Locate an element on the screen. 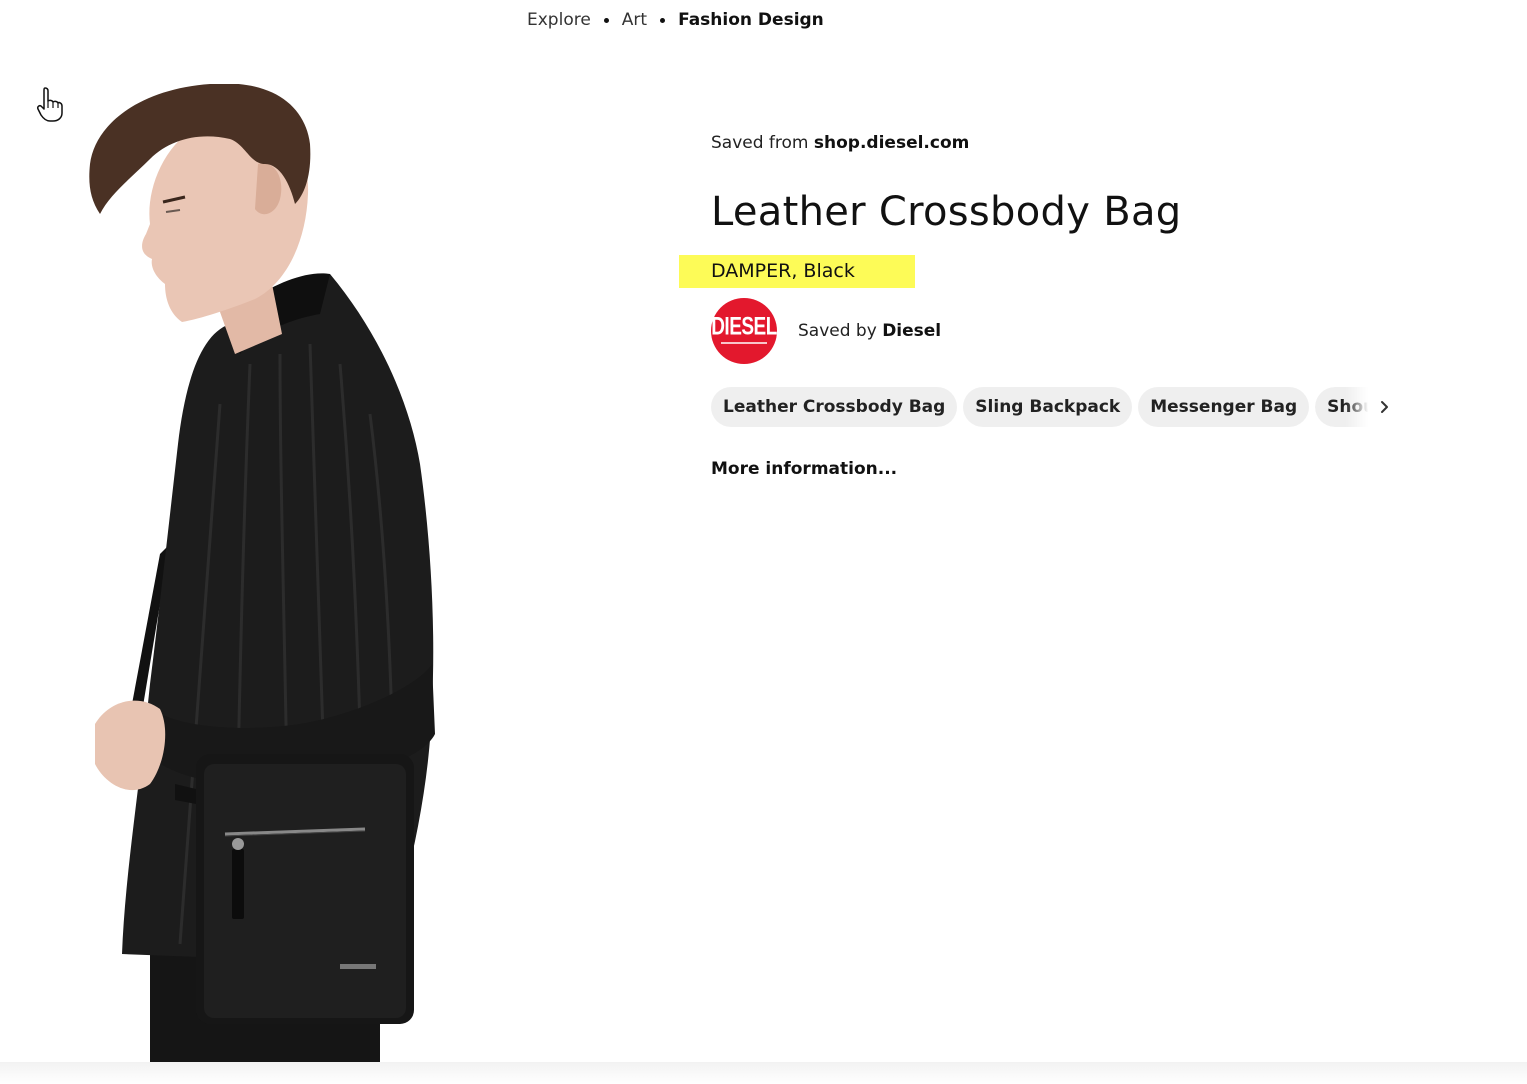  pin-title: Leather Crossbody Bag is located at coordinates (946, 212).